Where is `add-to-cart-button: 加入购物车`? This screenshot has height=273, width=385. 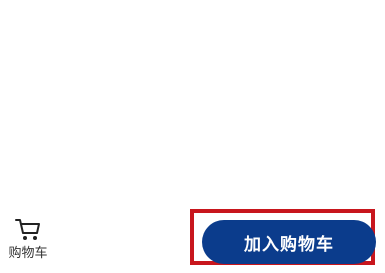 add-to-cart-button: 加入购物车 is located at coordinates (289, 242).